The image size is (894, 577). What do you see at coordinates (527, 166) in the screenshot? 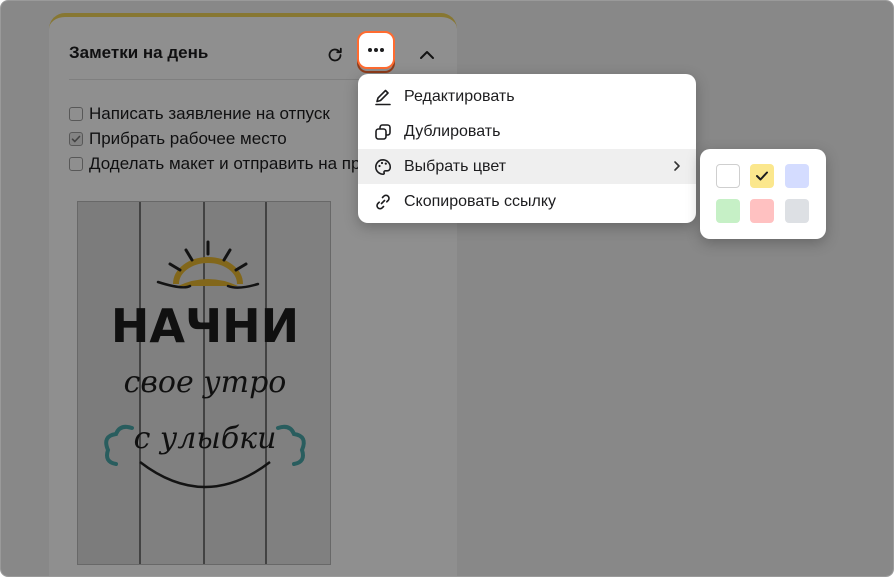
I see `menu-item-choose-color: Выбрать цвет` at bounding box center [527, 166].